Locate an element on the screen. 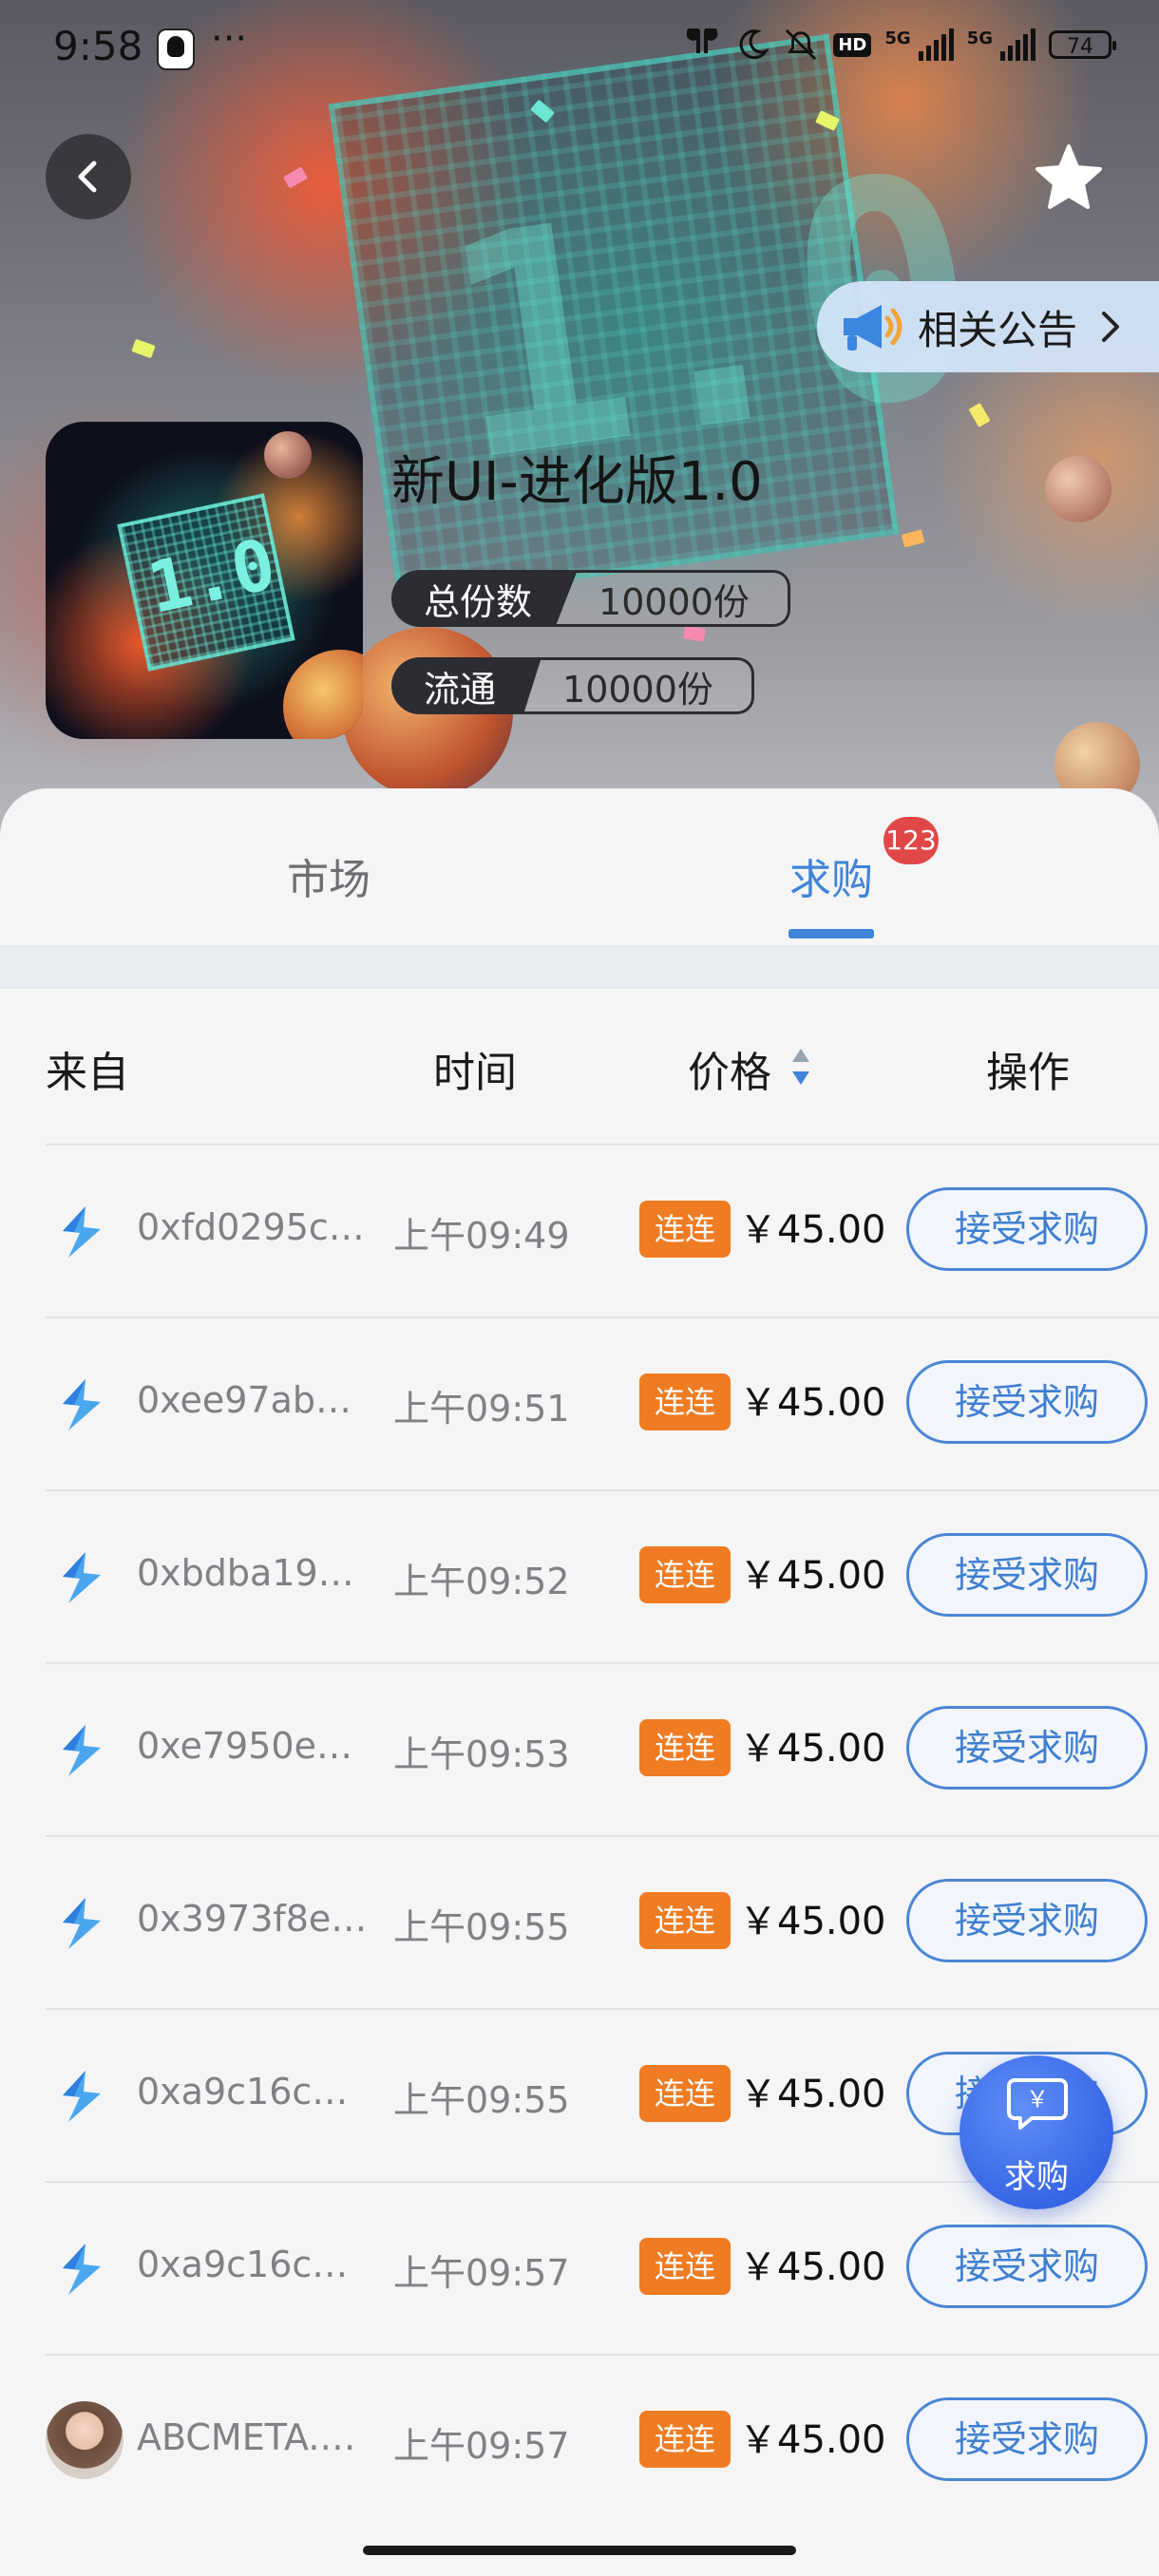 Image resolution: width=1159 pixels, height=2576 pixels. table-row: 0xfd0295c… 上午09:49 连连 ￥45.00 接受求购 is located at coordinates (602, 1230).